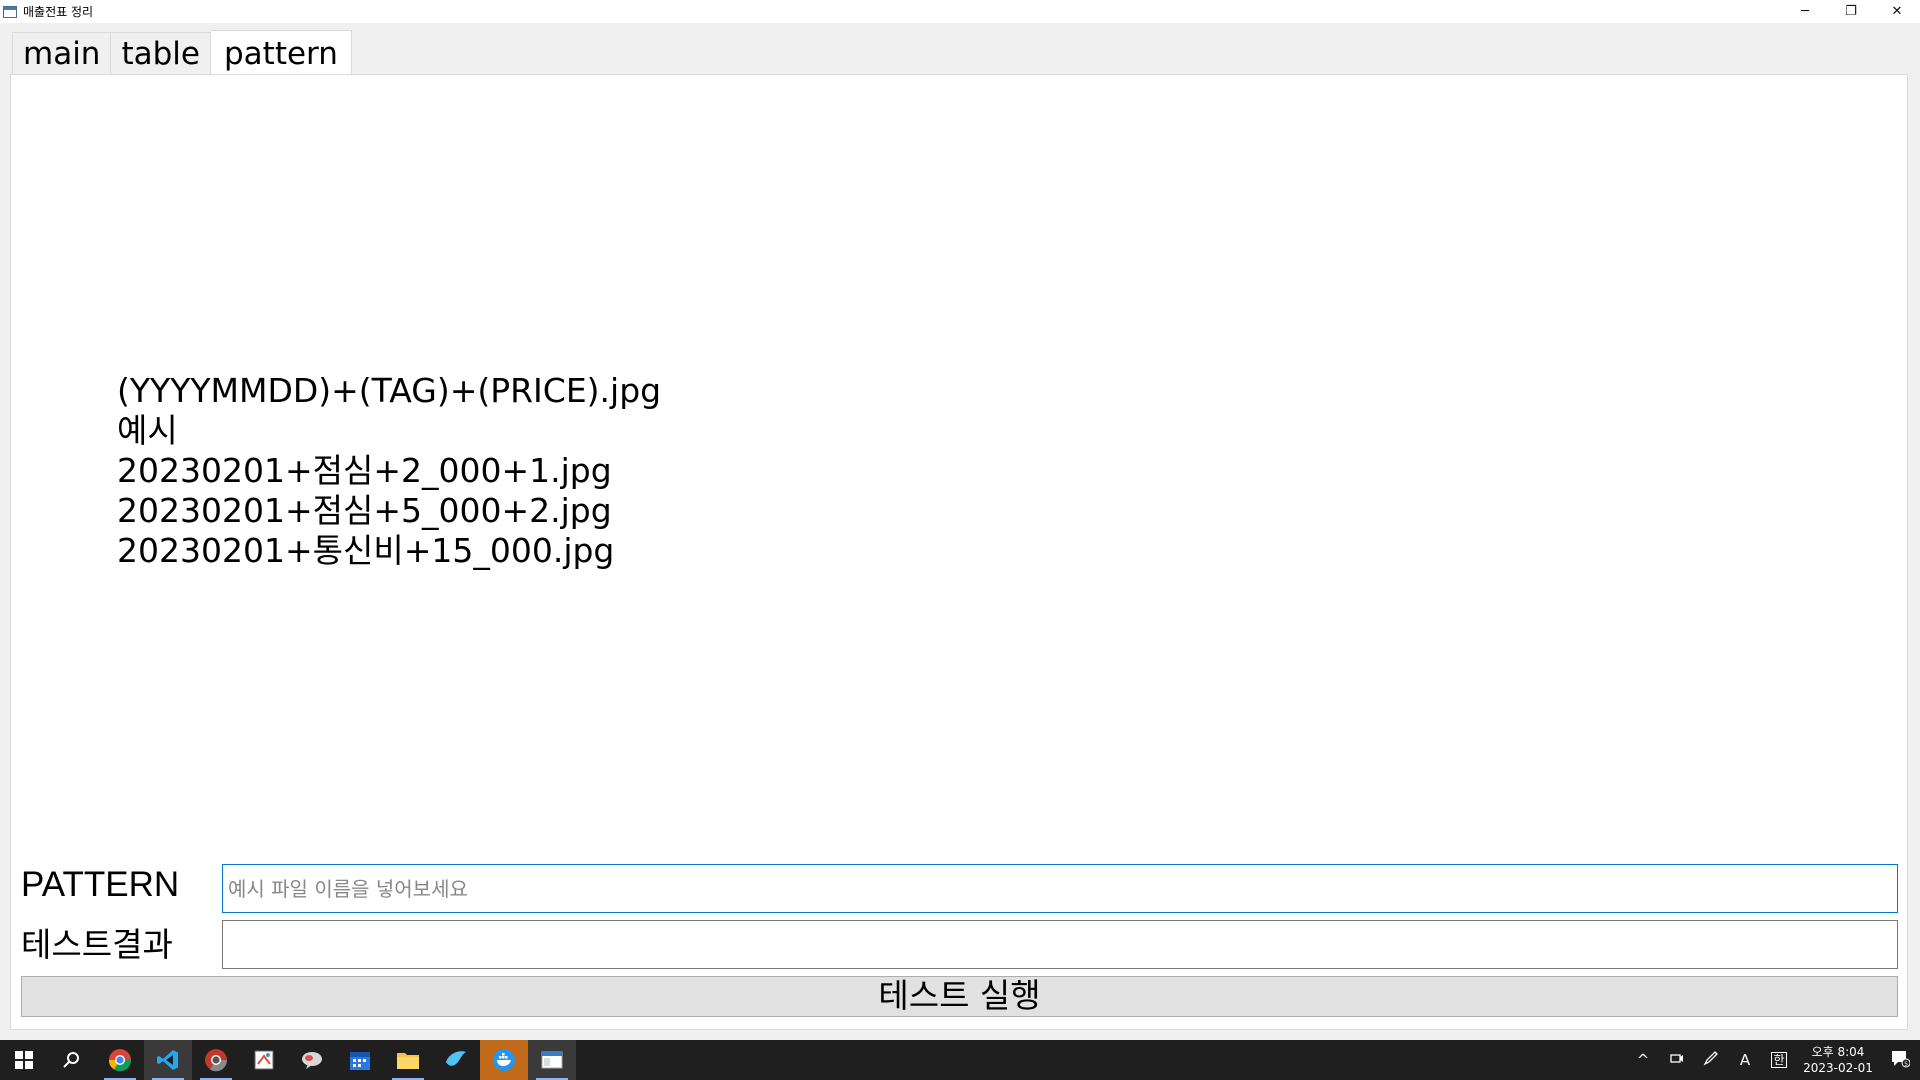 The height and width of the screenshot is (1080, 1920). I want to click on ime-mode-indicator: A, so click(1745, 1060).